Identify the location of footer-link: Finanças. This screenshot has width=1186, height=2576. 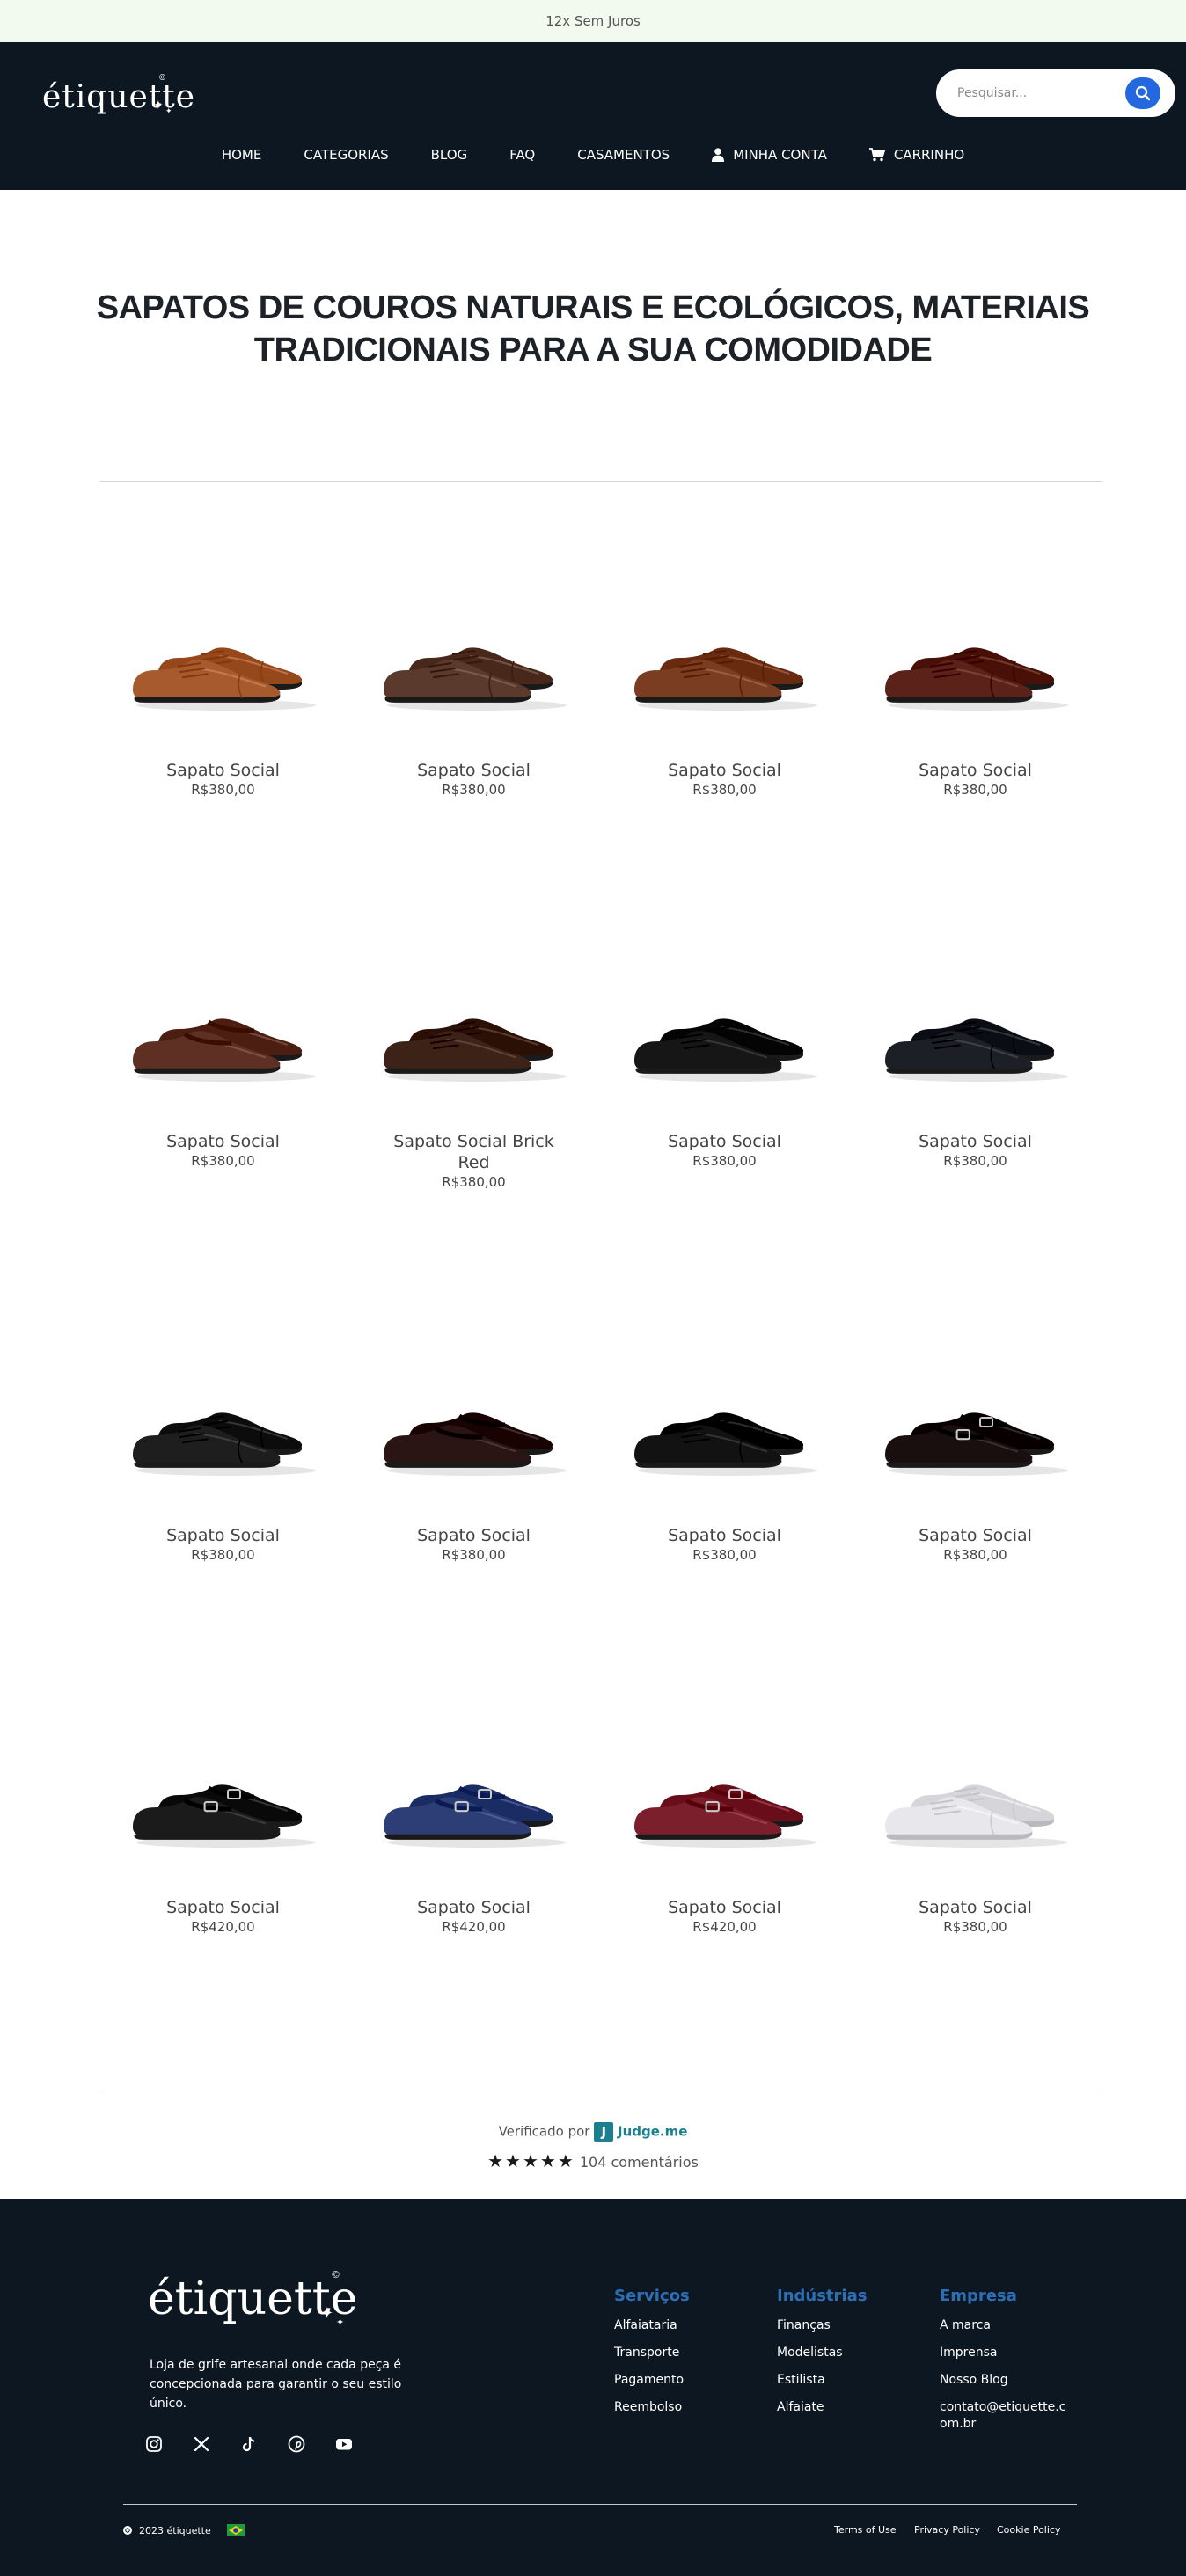
(847, 2325).